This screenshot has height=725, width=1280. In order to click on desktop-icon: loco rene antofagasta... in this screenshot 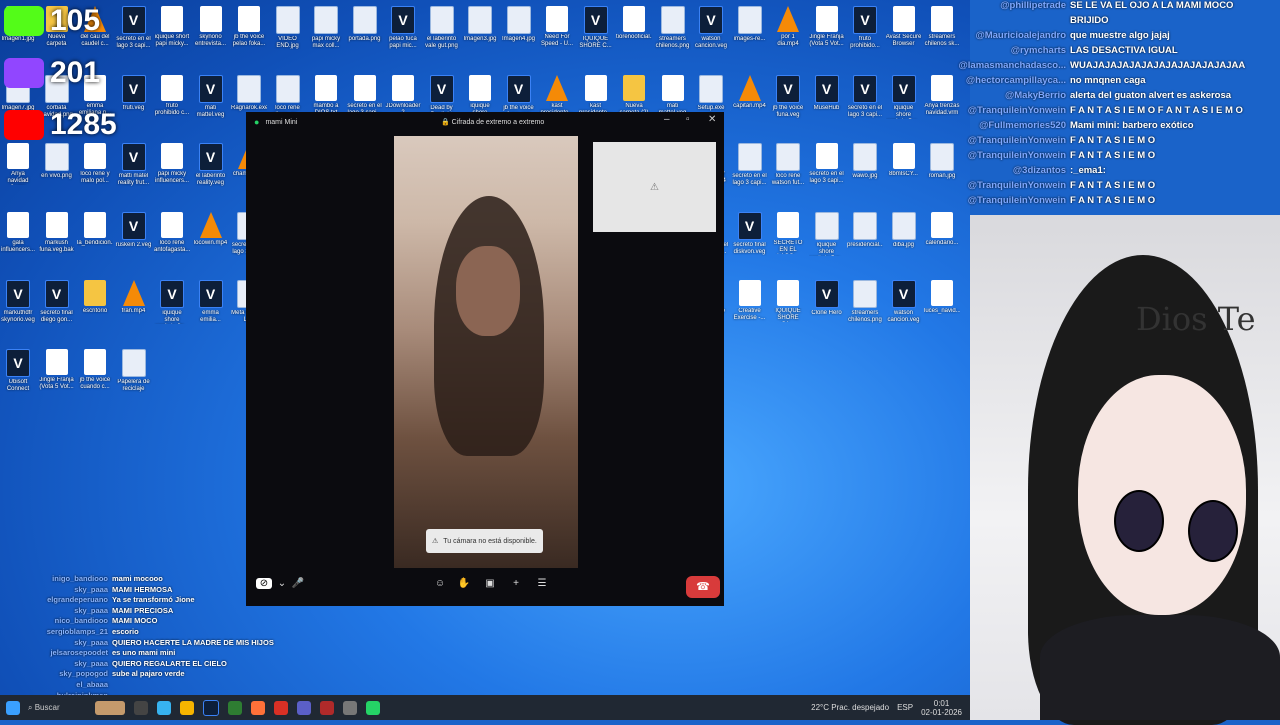, I will do `click(172, 232)`.